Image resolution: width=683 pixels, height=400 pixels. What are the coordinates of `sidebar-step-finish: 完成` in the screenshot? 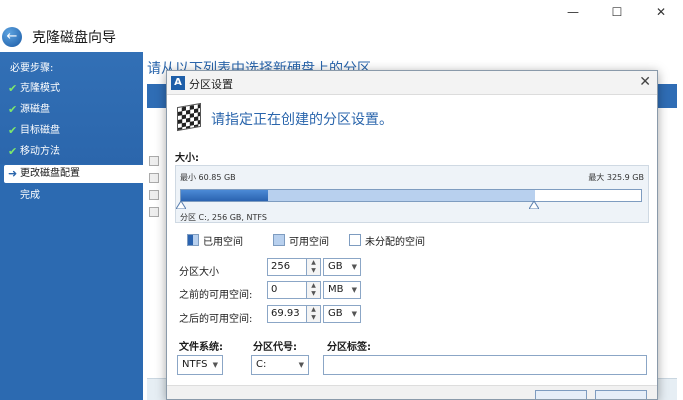 It's located at (73, 196).